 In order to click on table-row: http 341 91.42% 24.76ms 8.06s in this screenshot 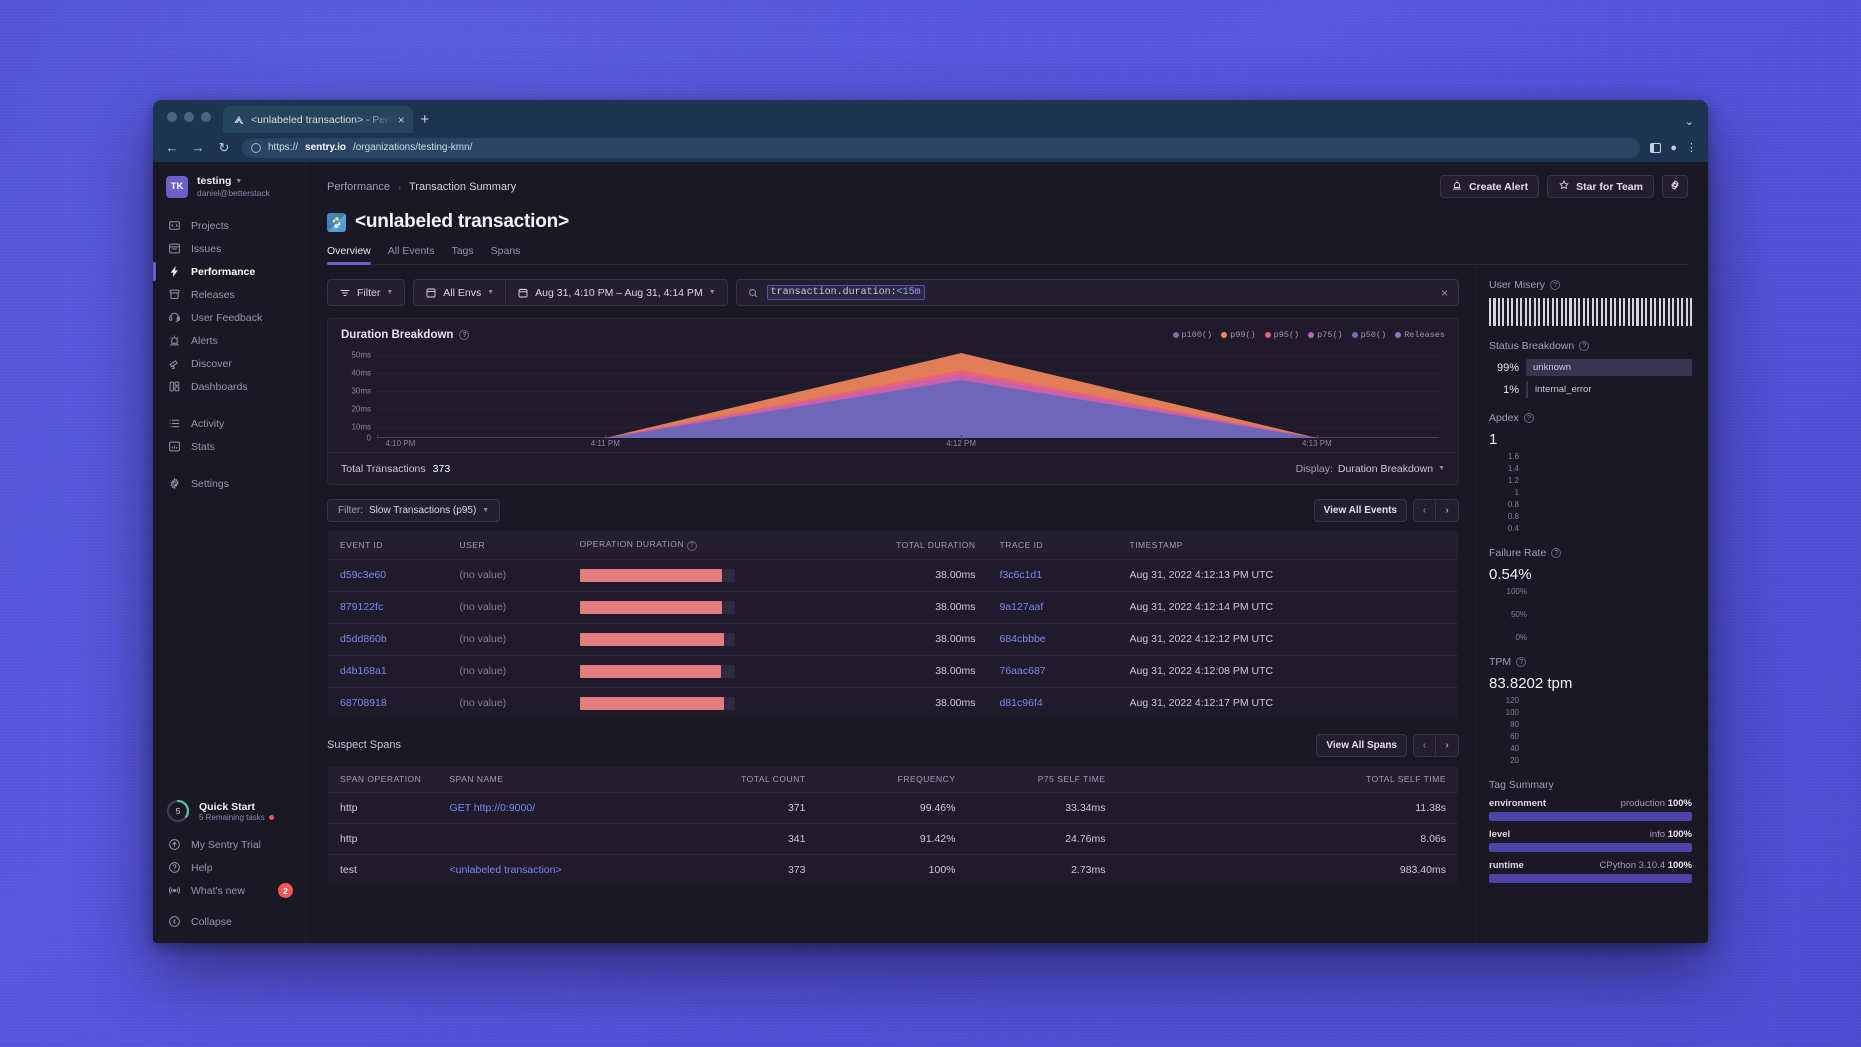, I will do `click(893, 839)`.